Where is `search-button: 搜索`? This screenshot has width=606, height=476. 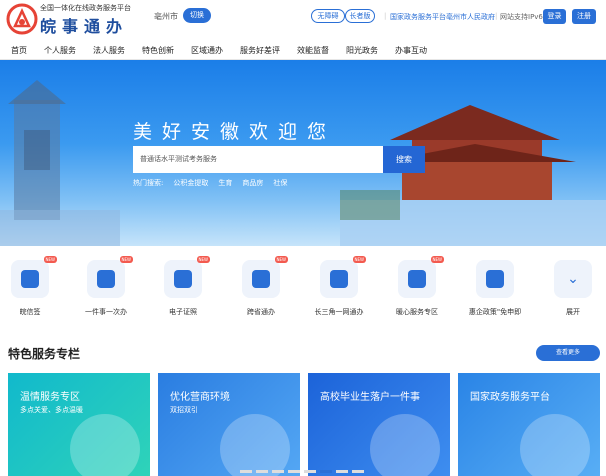 search-button: 搜索 is located at coordinates (404, 159).